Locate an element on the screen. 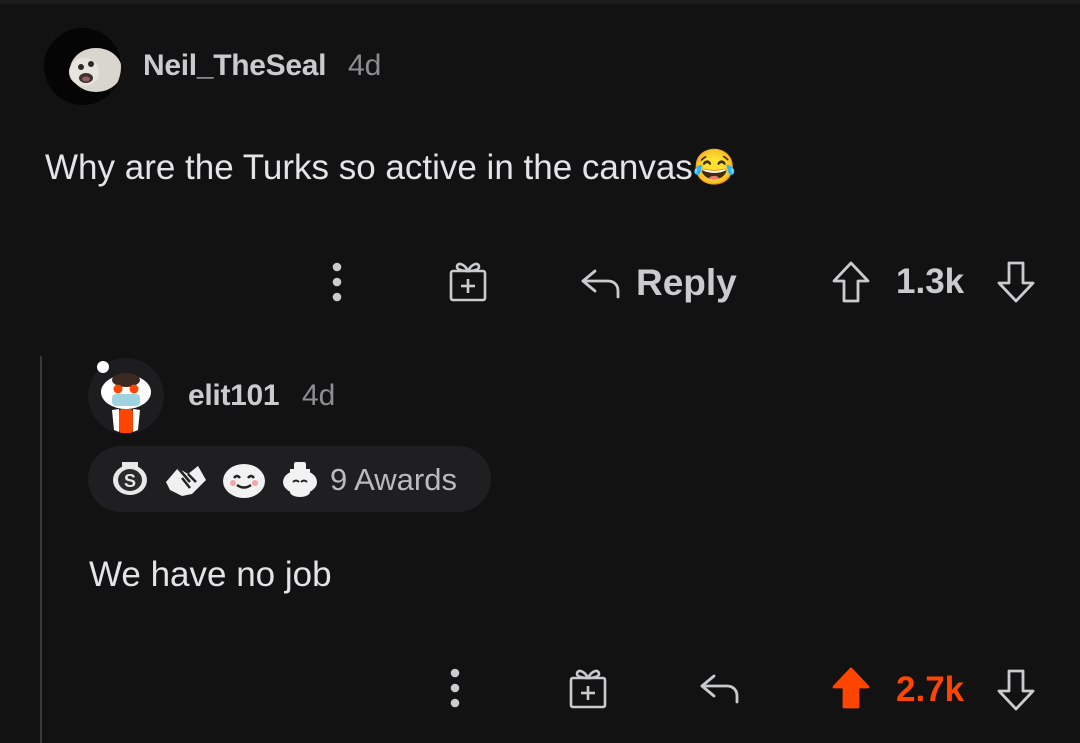  comment-action-bar: Reply 1.3k is located at coordinates (540, 282).